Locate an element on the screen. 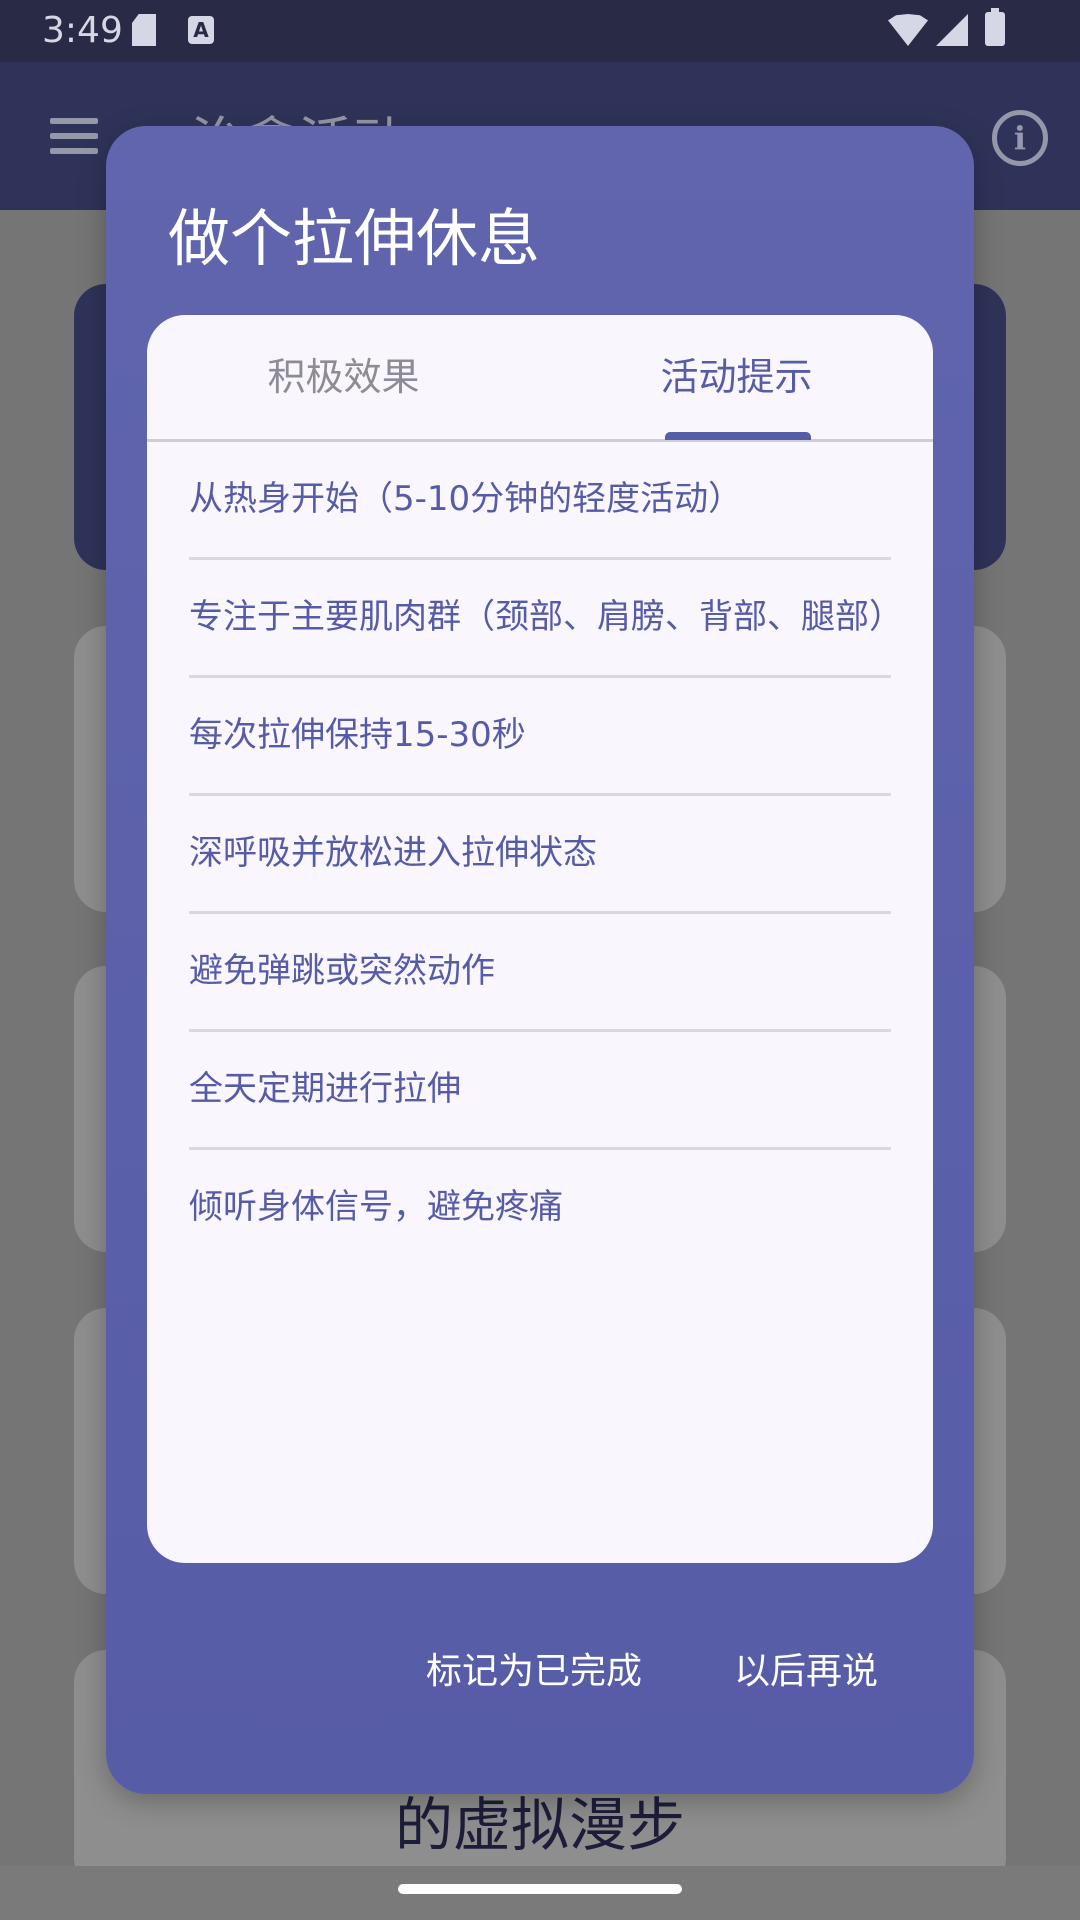  wifi-icon is located at coordinates (908, 30).